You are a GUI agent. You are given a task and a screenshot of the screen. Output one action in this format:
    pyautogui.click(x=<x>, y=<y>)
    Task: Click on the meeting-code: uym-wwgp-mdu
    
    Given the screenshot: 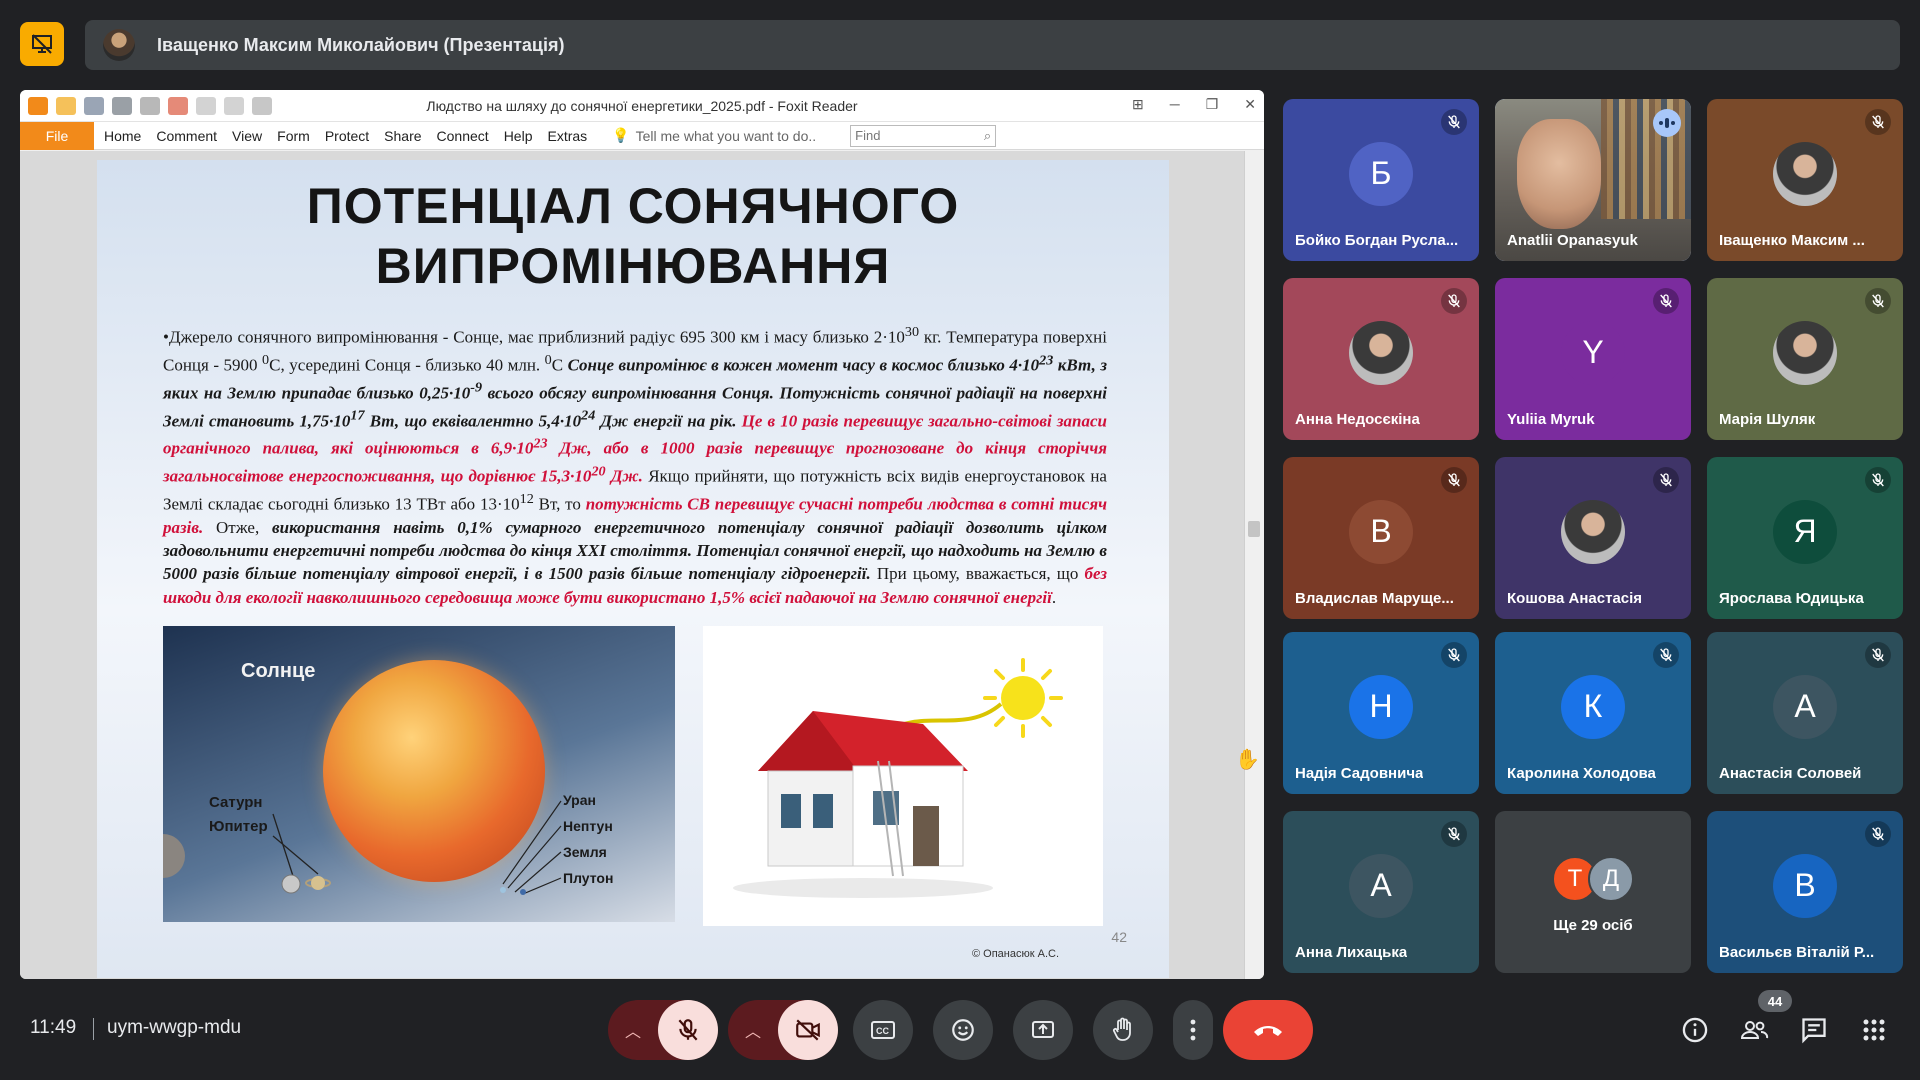 What is the action you would take?
    pyautogui.click(x=174, y=1027)
    